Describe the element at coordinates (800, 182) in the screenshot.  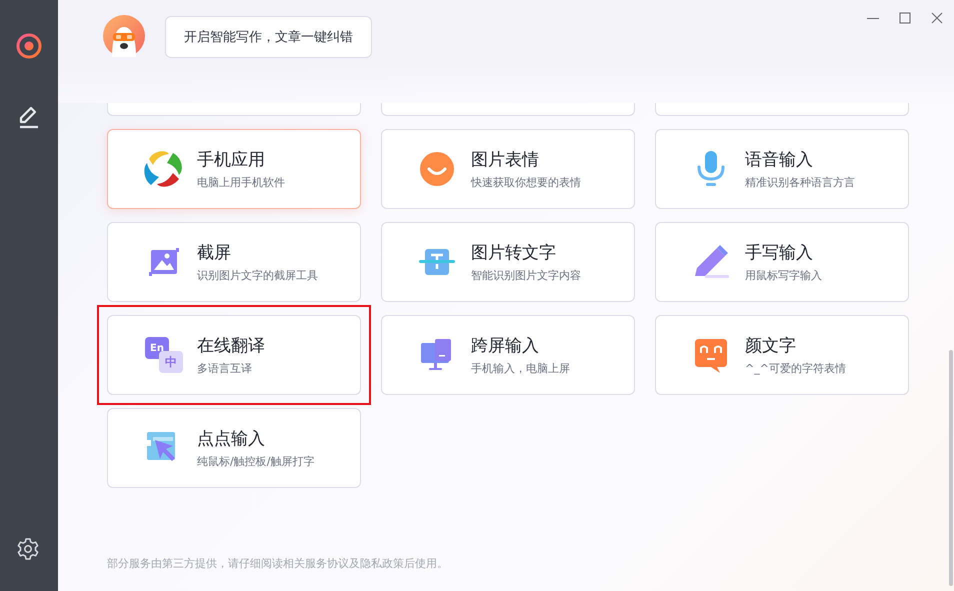
I see `tool-description: 精准识别各种语言方言` at that location.